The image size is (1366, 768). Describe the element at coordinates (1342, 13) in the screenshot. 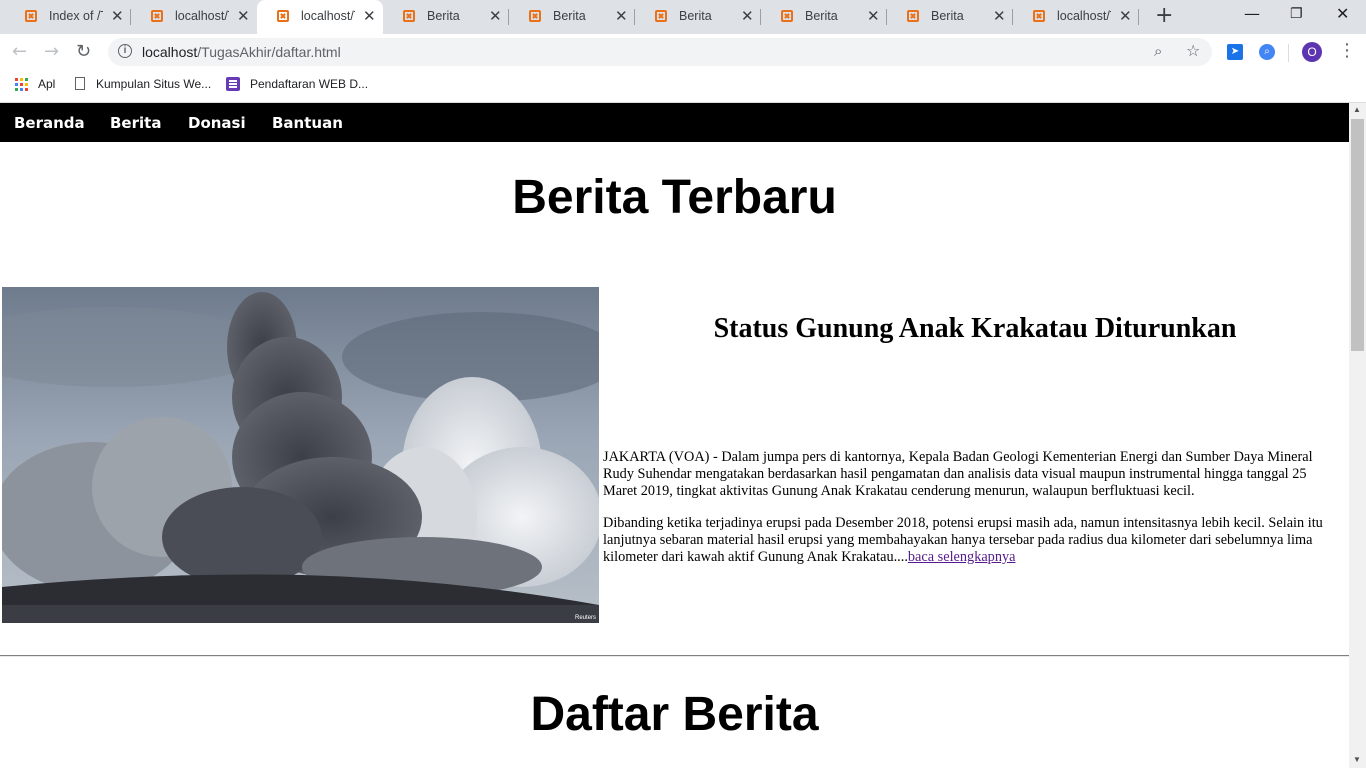

I see `close-window-icon: ✕` at that location.